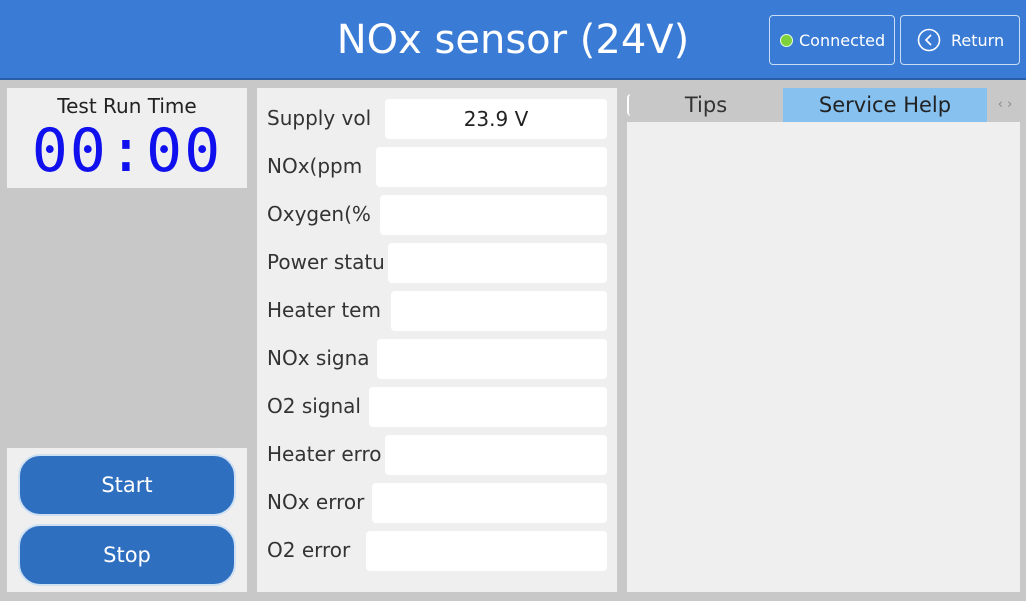  I want to click on reading-row: NOx error, so click(437, 503).